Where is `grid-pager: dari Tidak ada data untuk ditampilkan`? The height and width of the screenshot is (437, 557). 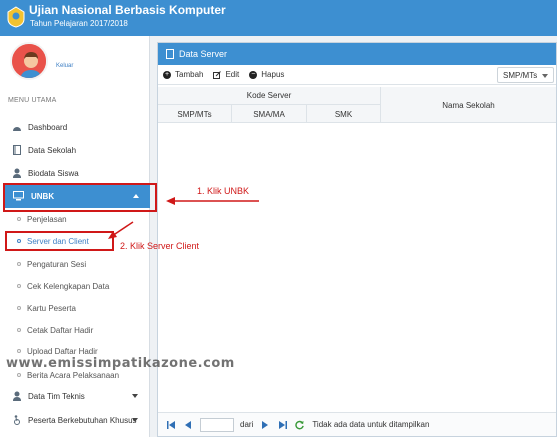 grid-pager: dari Tidak ada data untuk ditampilkan is located at coordinates (357, 424).